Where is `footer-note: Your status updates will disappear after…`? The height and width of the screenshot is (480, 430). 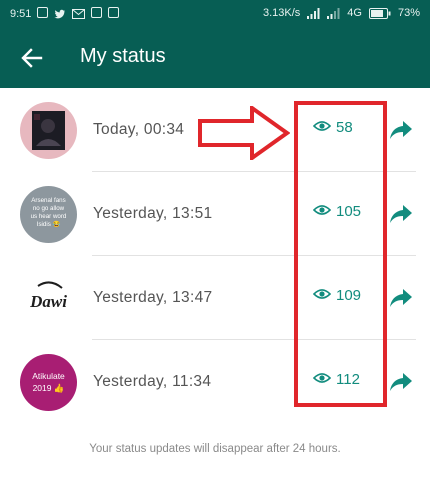 footer-note: Your status updates will disappear after… is located at coordinates (215, 449).